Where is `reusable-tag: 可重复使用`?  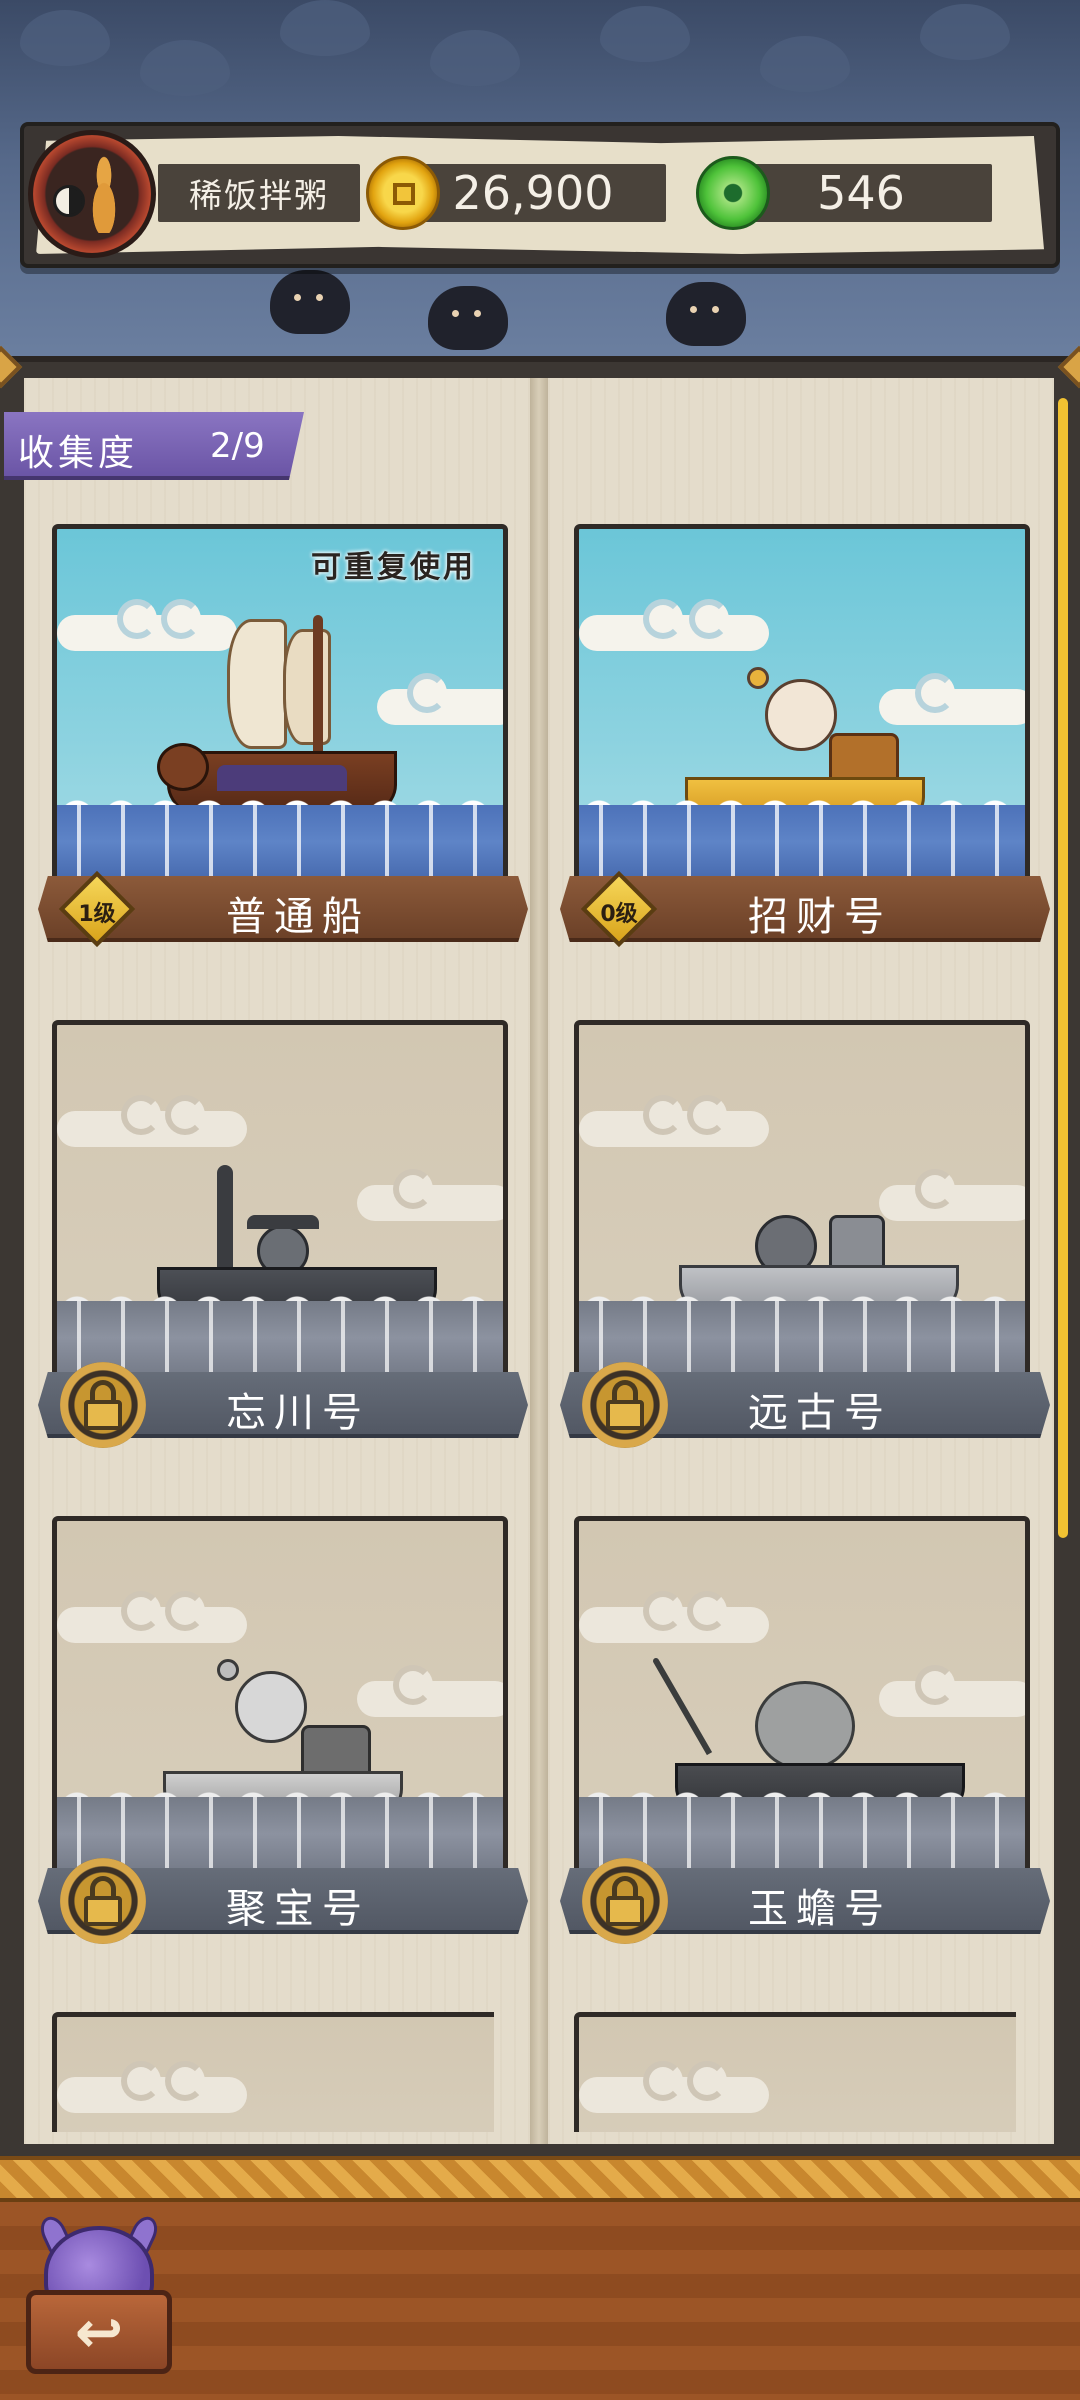
reusable-tag: 可重复使用 is located at coordinates (393, 567).